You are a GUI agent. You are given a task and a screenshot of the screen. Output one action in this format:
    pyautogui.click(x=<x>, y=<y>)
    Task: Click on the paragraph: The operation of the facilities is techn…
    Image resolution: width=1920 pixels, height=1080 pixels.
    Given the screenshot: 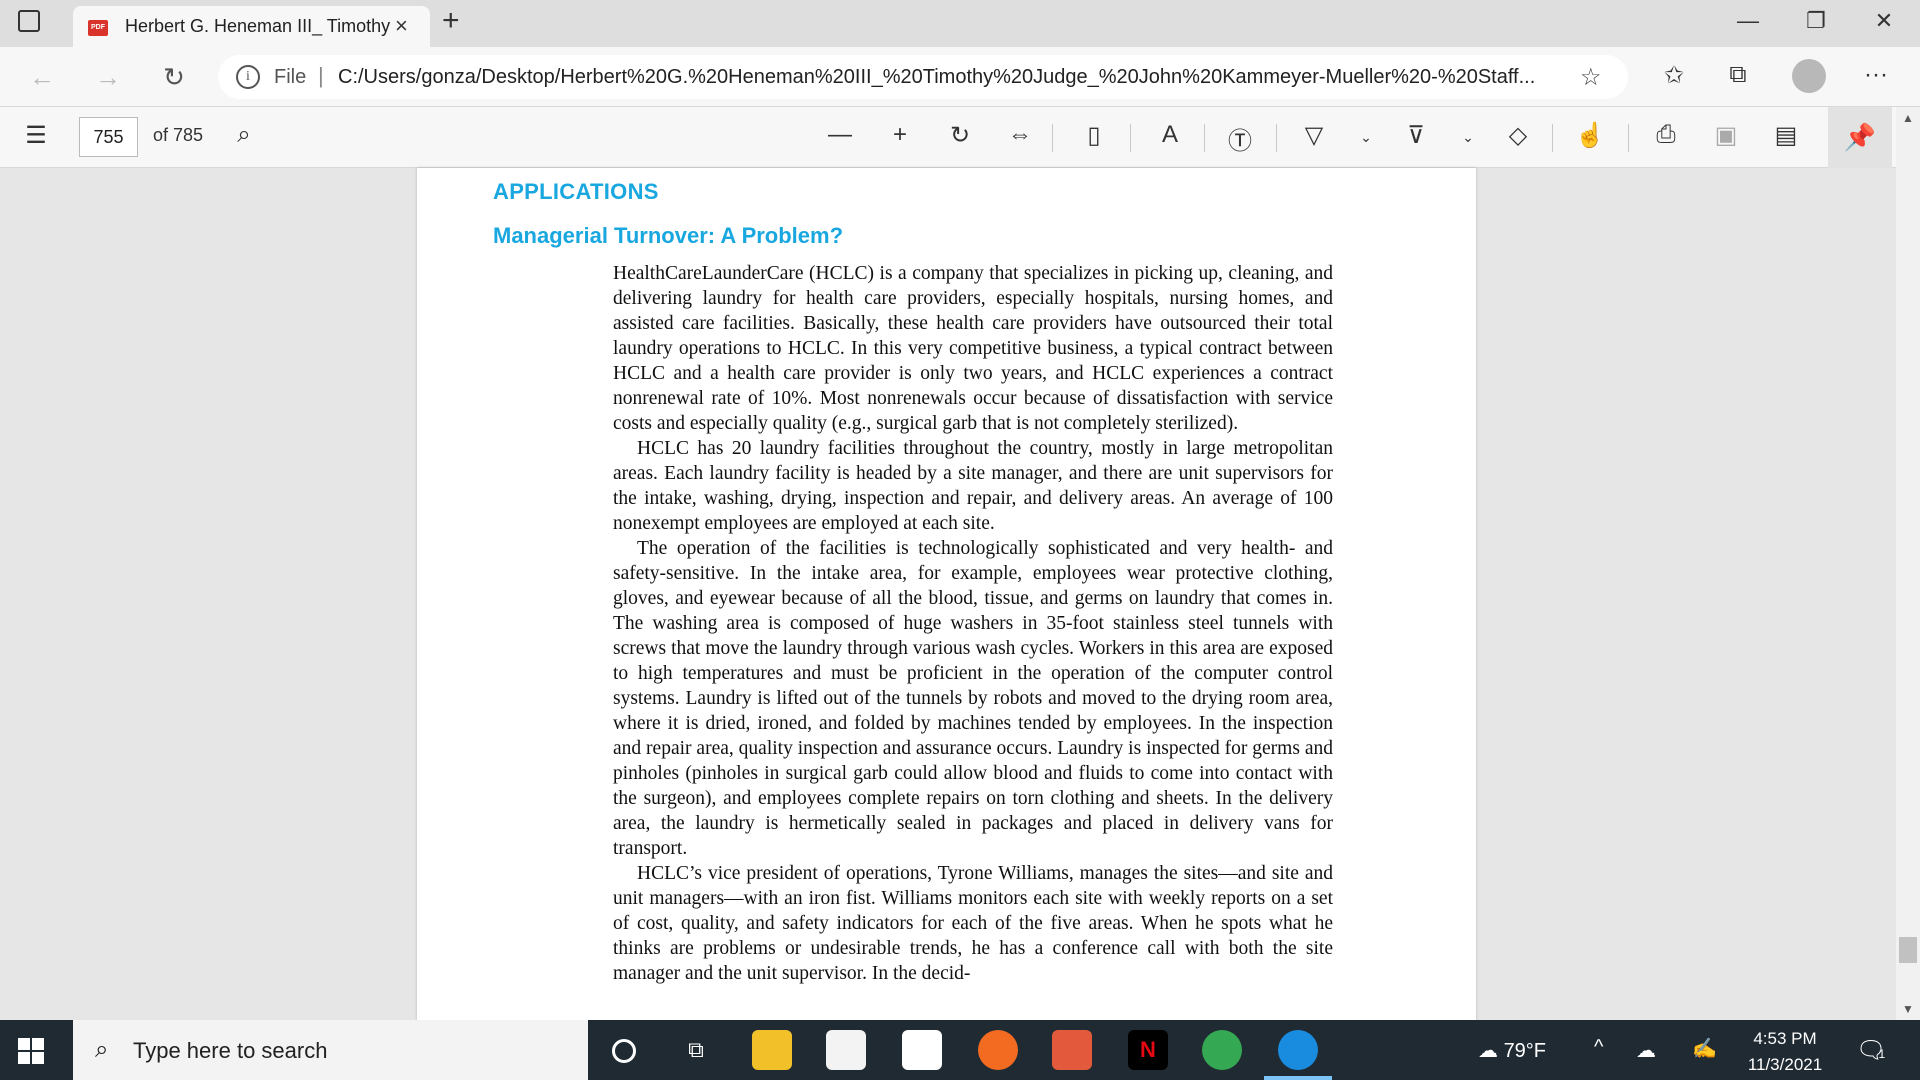 What is the action you would take?
    pyautogui.click(x=973, y=698)
    